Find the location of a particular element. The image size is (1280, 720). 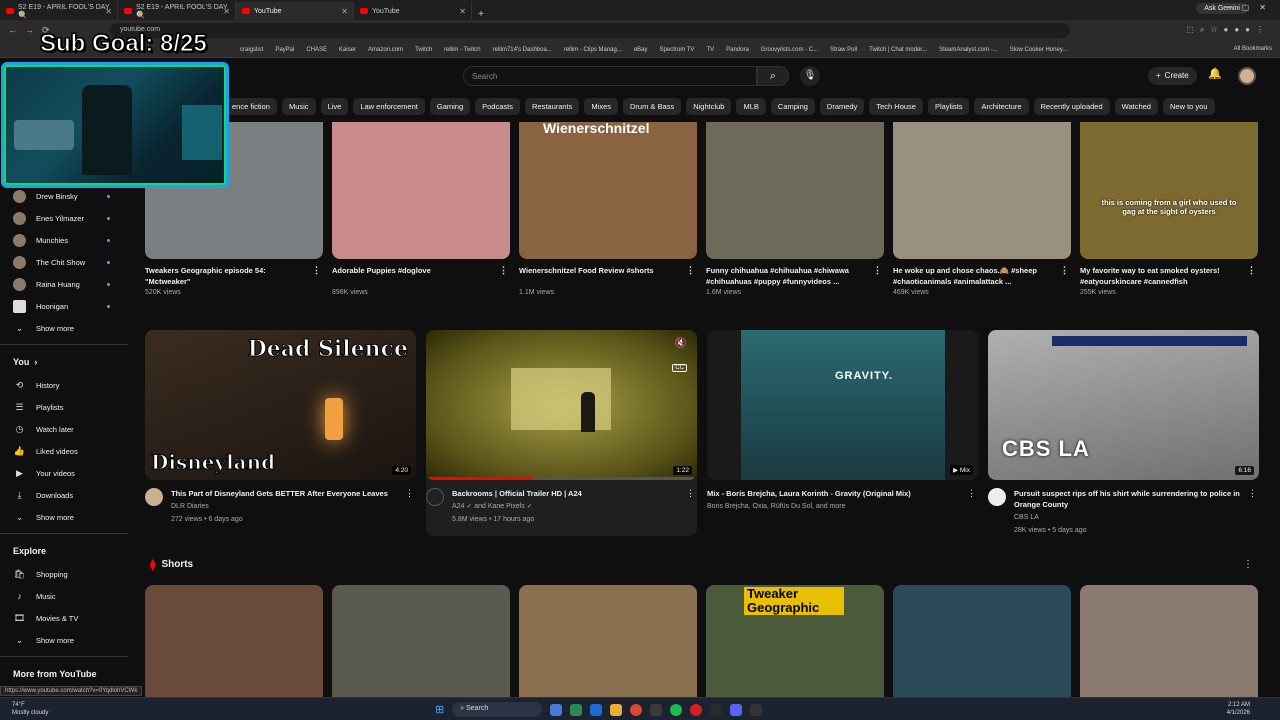

taskbar-search: ⌕ Search is located at coordinates (497, 709).